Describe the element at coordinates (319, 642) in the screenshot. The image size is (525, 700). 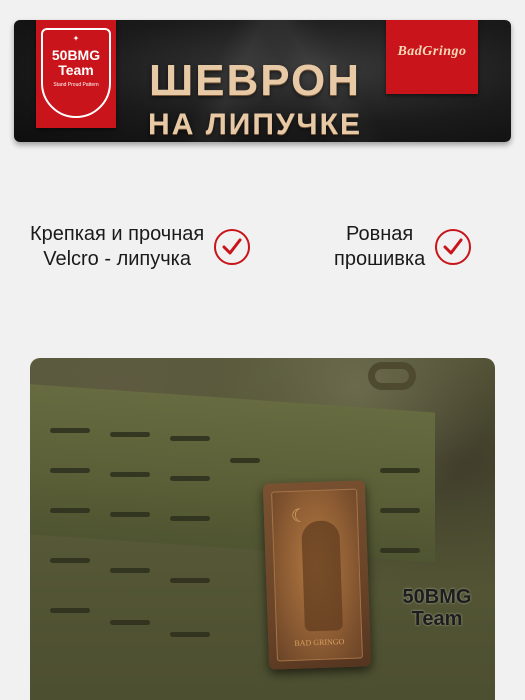
I see `patch-label: BAD GRINGO` at that location.